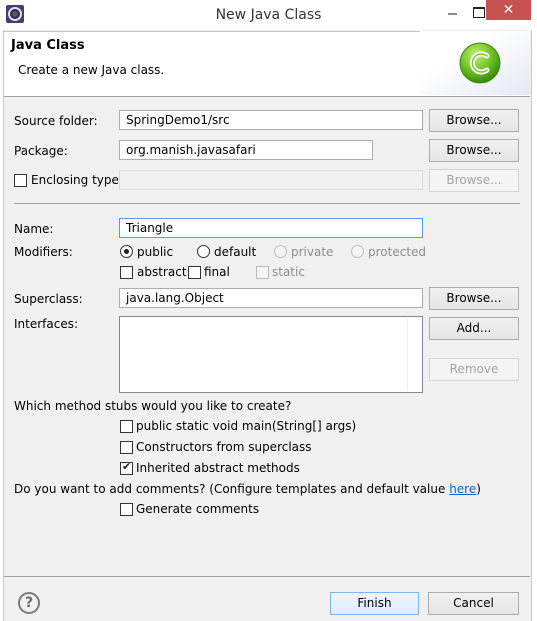 The width and height of the screenshot is (537, 621). Describe the element at coordinates (29, 603) in the screenshot. I see `help-icon: ?` at that location.